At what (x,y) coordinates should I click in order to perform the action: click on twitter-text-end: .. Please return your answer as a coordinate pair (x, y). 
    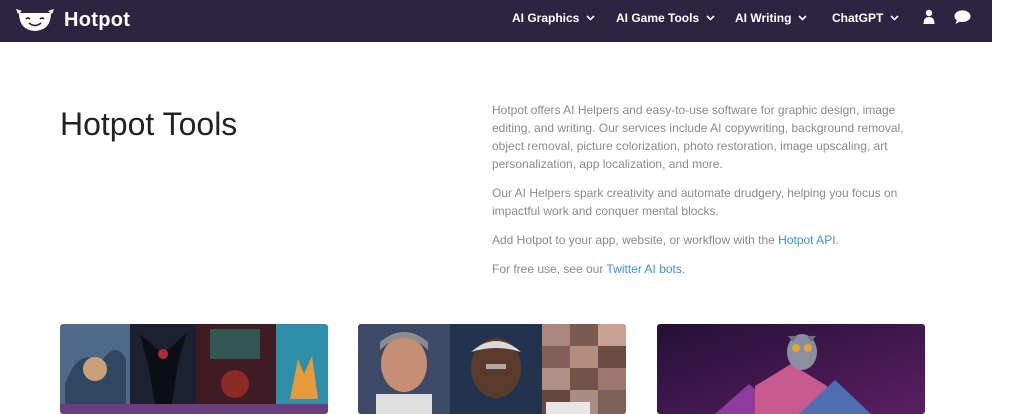
    Looking at the image, I should click on (683, 269).